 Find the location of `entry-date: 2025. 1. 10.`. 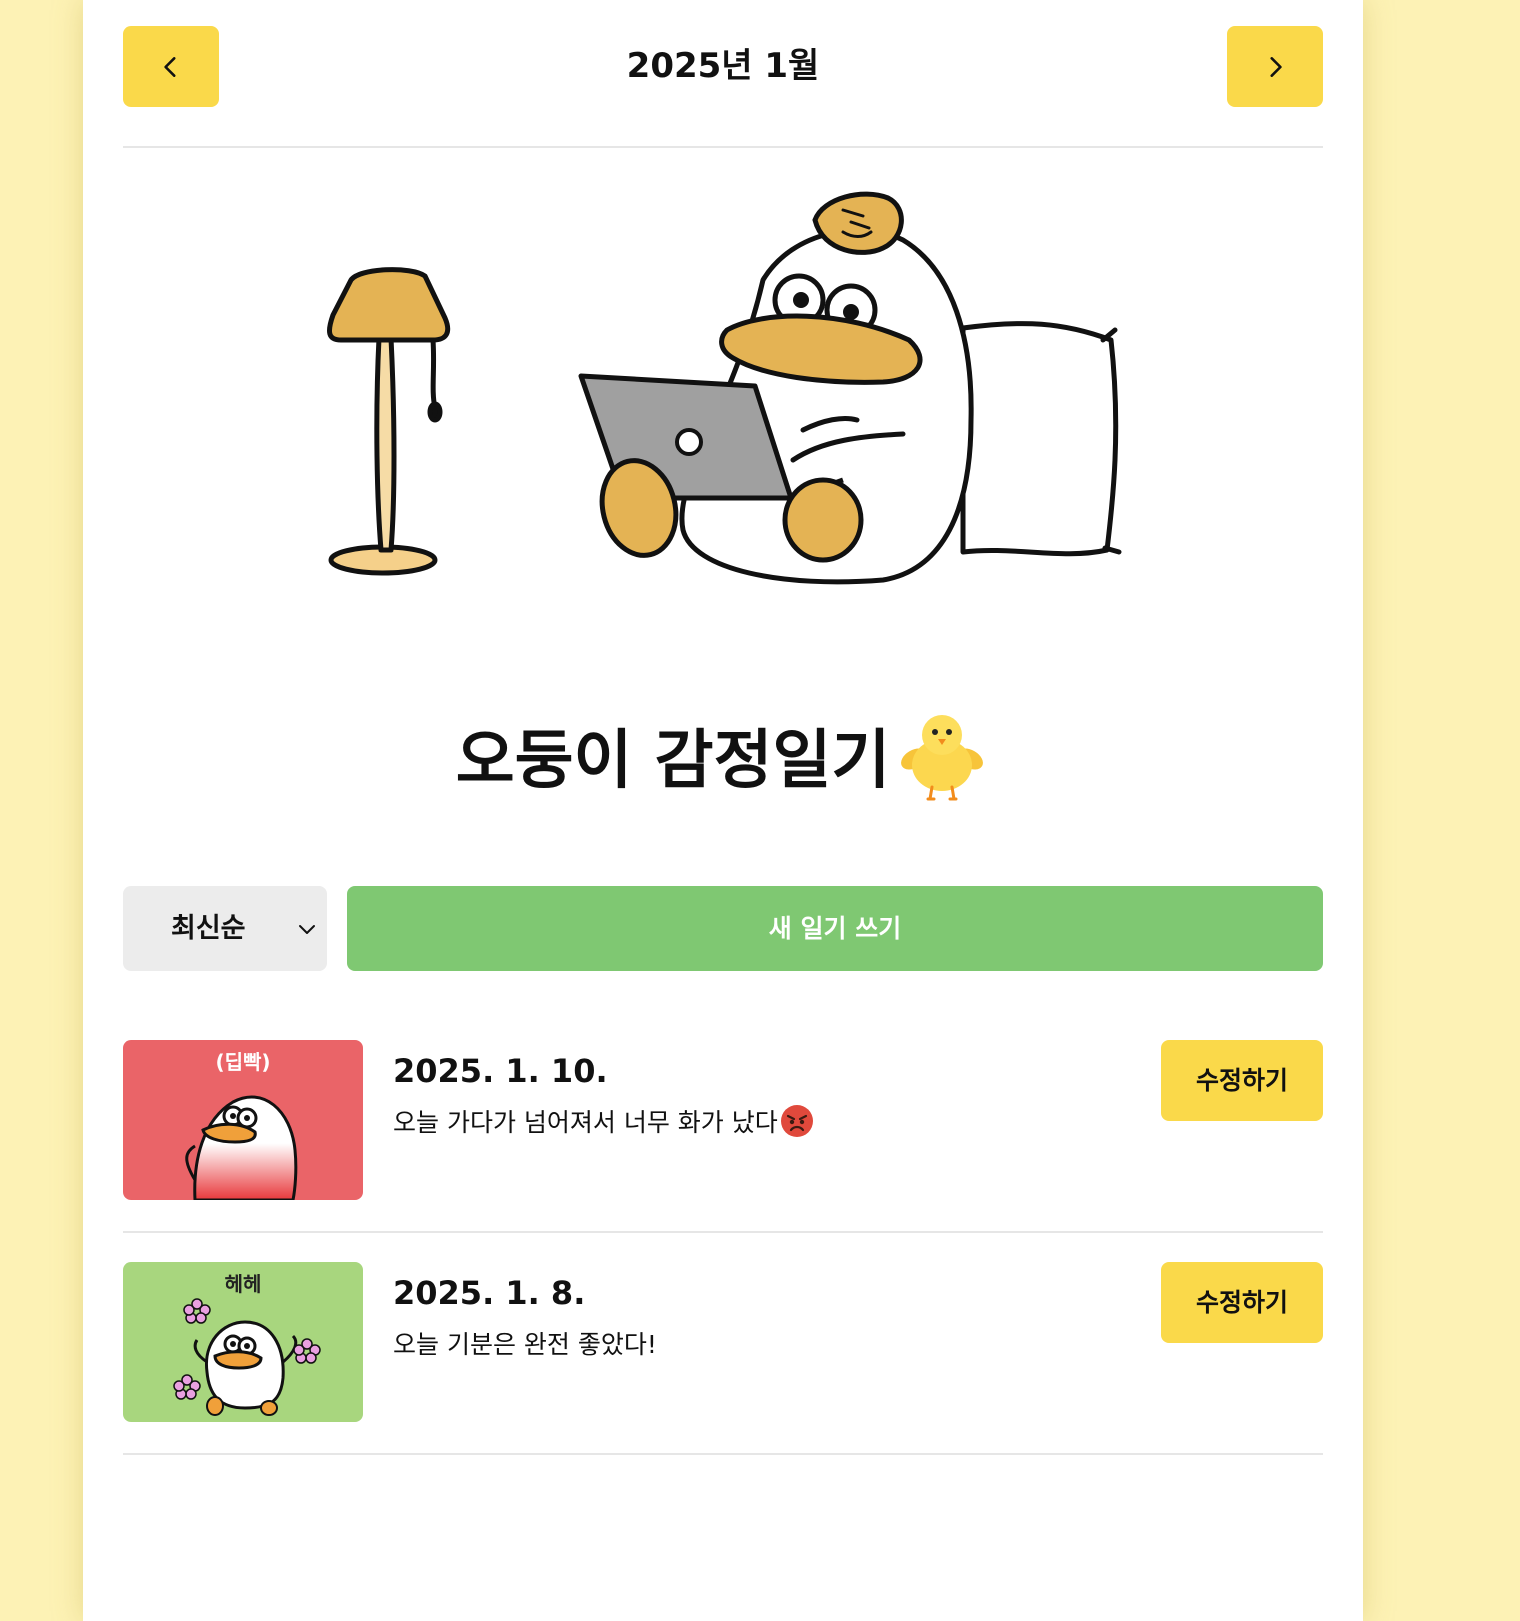

entry-date: 2025. 1. 10. is located at coordinates (500, 1071).